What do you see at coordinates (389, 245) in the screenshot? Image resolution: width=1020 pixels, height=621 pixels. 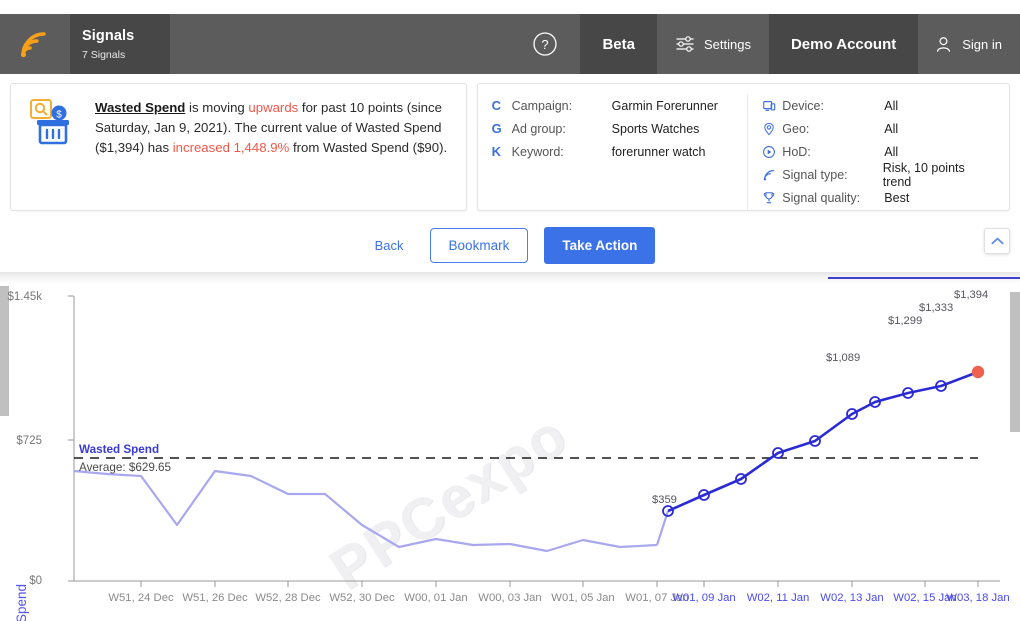 I see `back-button: Back` at bounding box center [389, 245].